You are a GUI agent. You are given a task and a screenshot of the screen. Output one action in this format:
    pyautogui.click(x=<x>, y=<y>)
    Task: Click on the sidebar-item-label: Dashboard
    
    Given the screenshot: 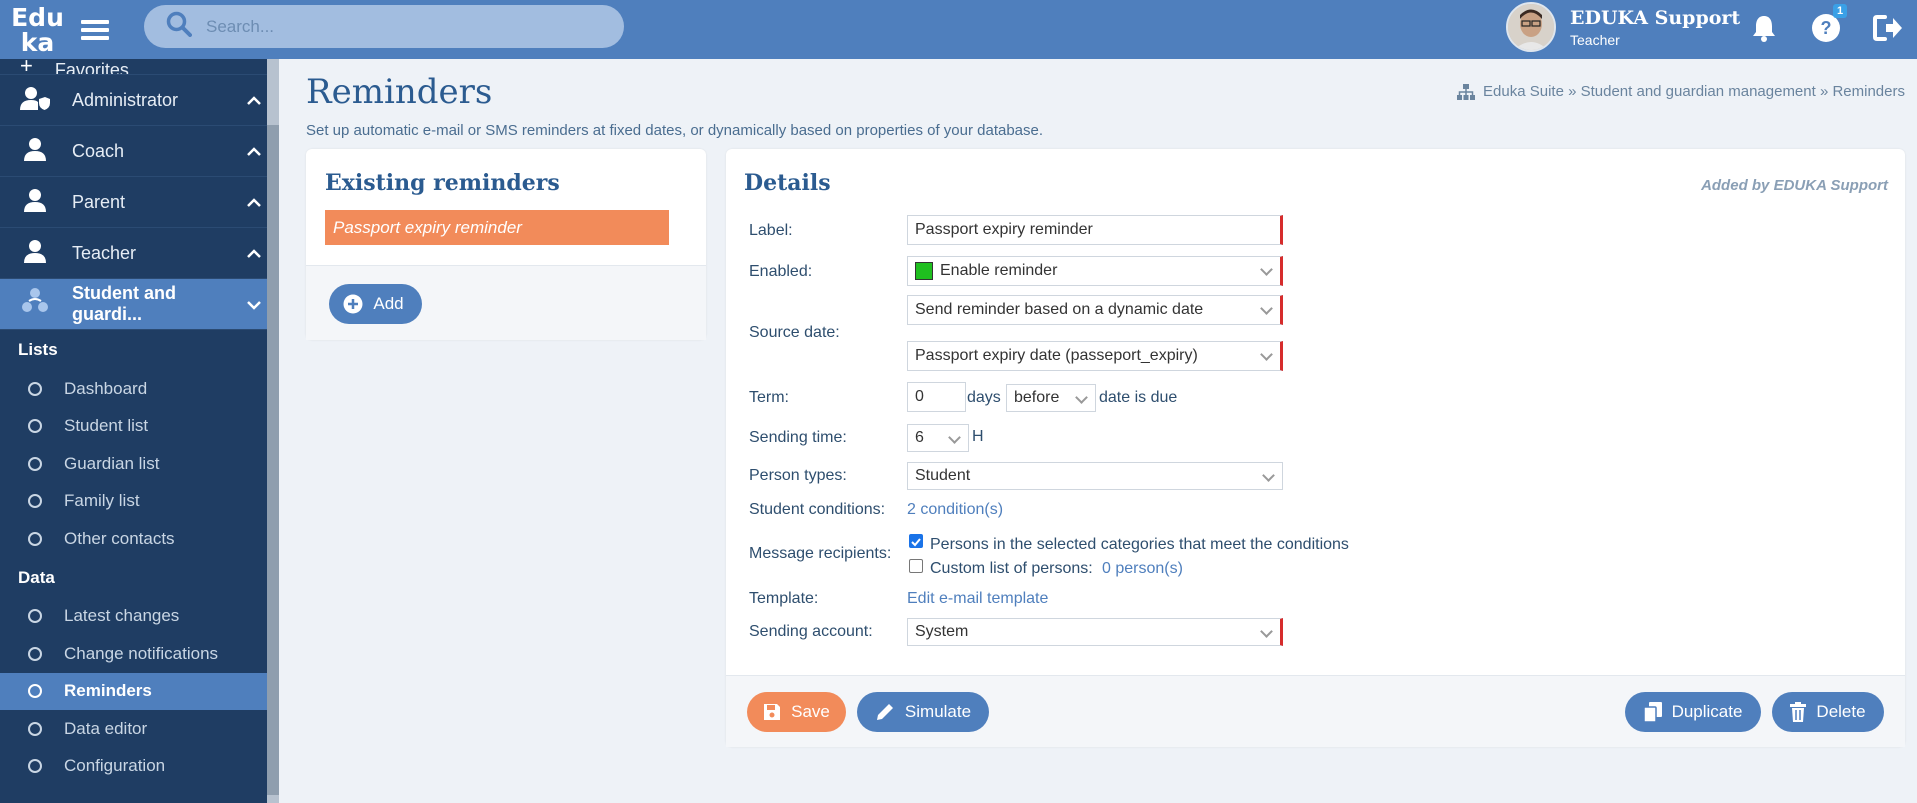 What is the action you would take?
    pyautogui.click(x=106, y=388)
    